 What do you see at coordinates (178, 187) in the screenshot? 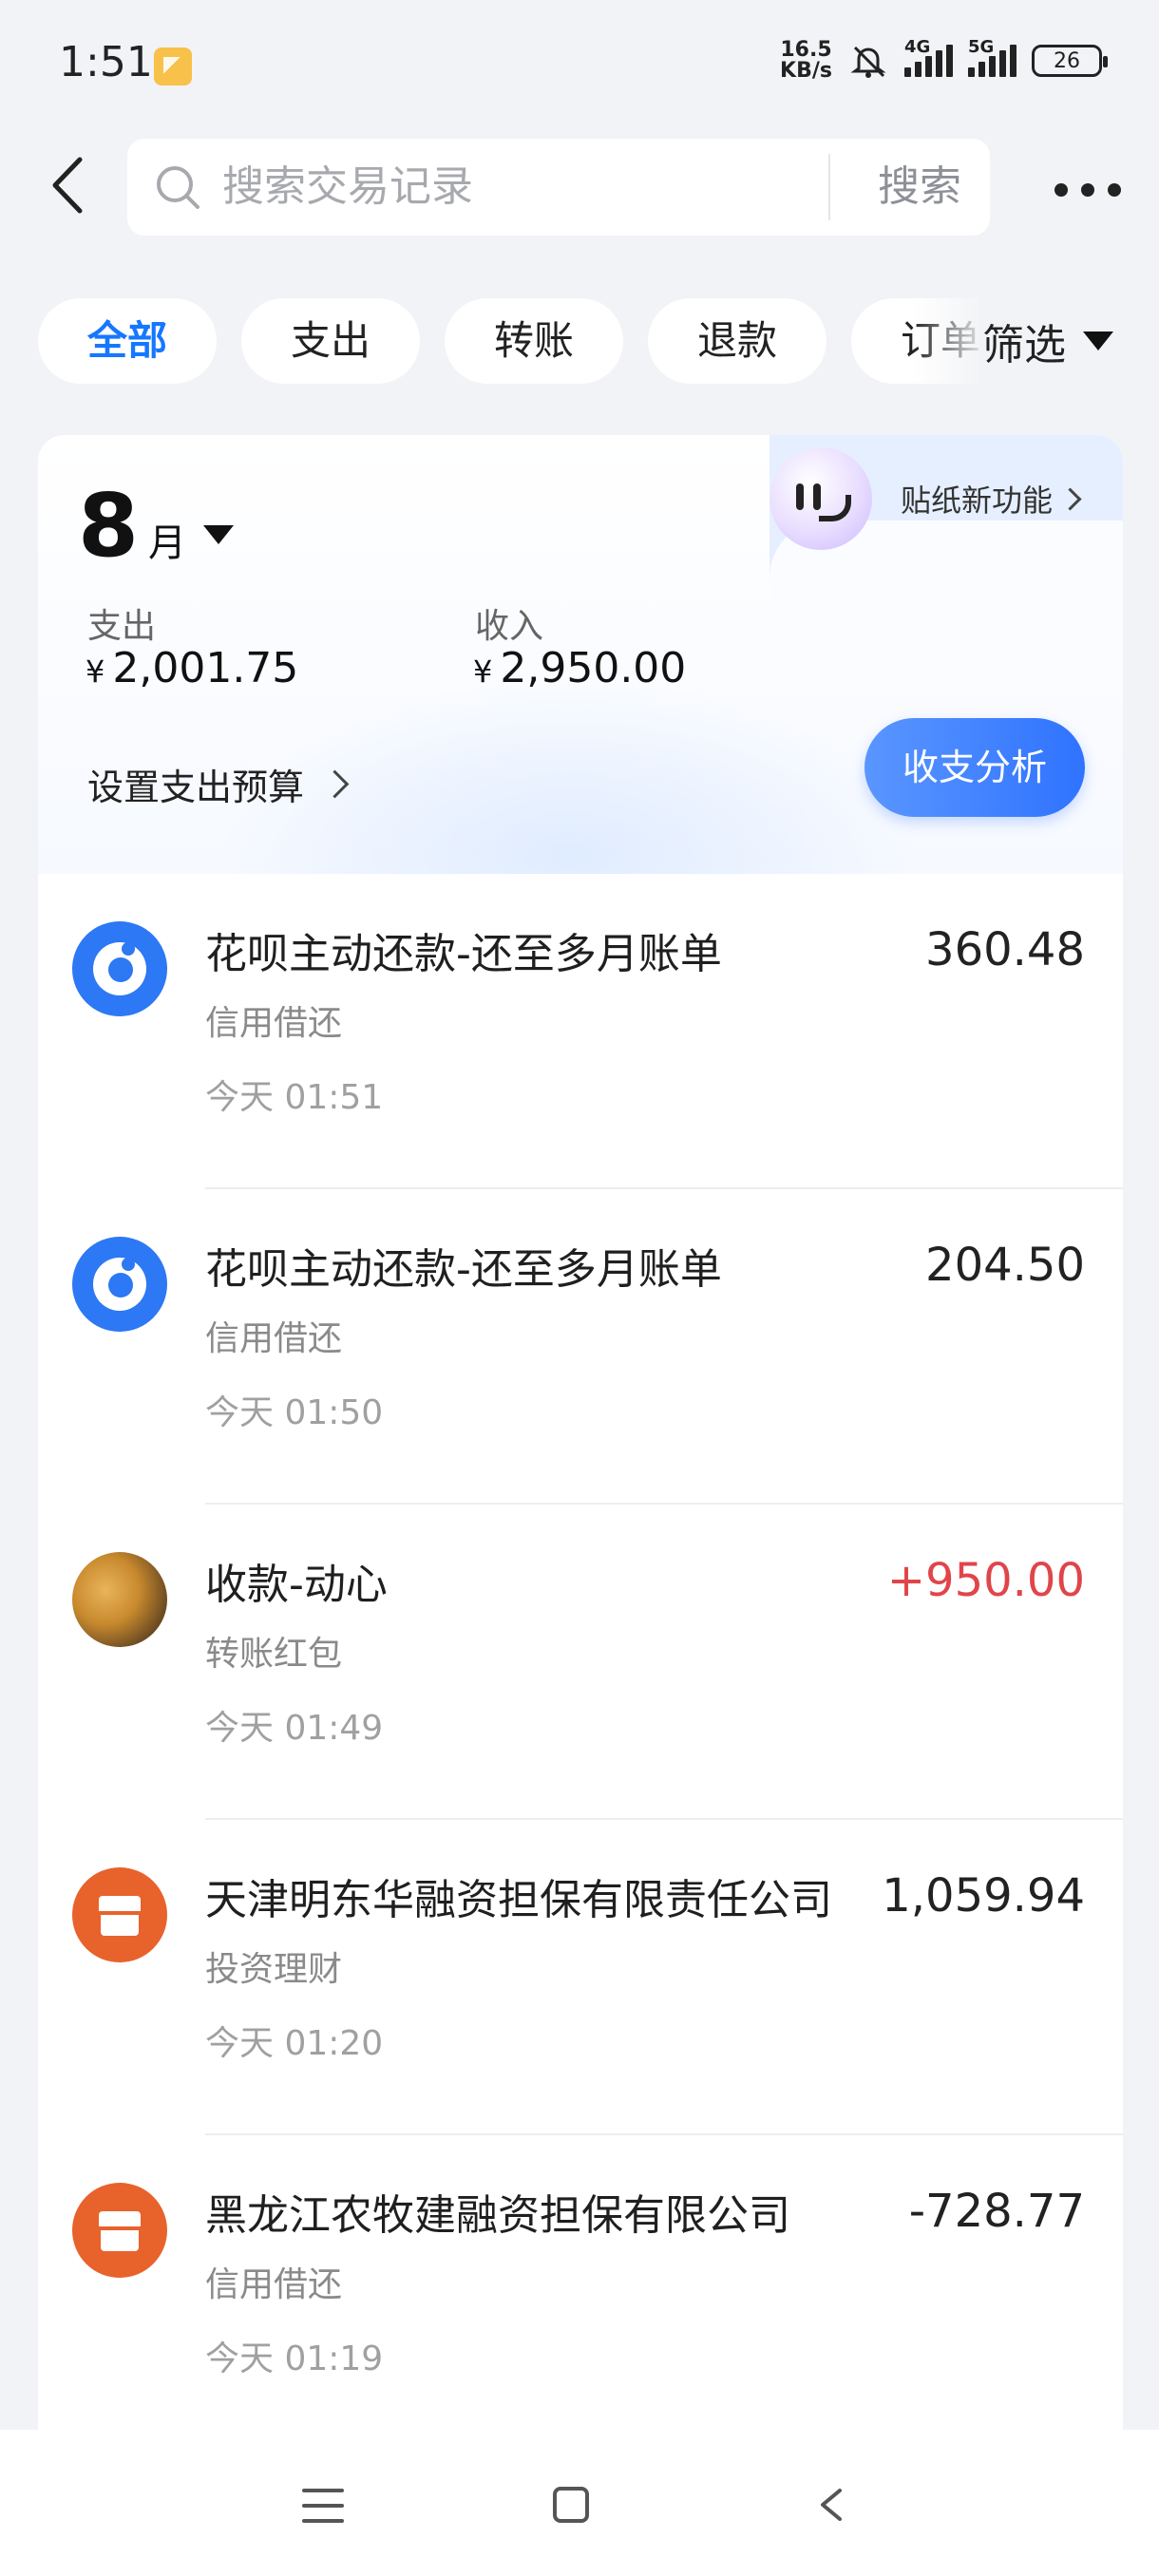
I see `search-icon` at bounding box center [178, 187].